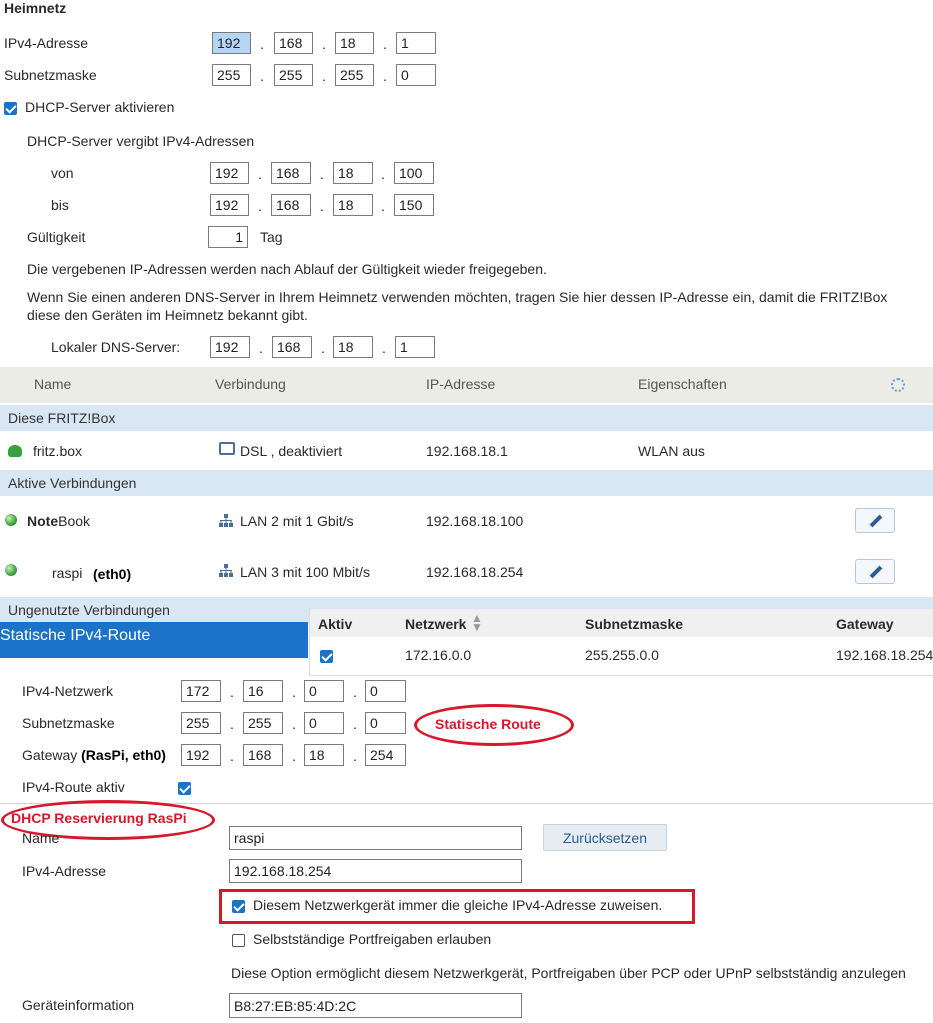  Describe the element at coordinates (671, 451) in the screenshot. I see `device-properties: WLAN aus` at that location.